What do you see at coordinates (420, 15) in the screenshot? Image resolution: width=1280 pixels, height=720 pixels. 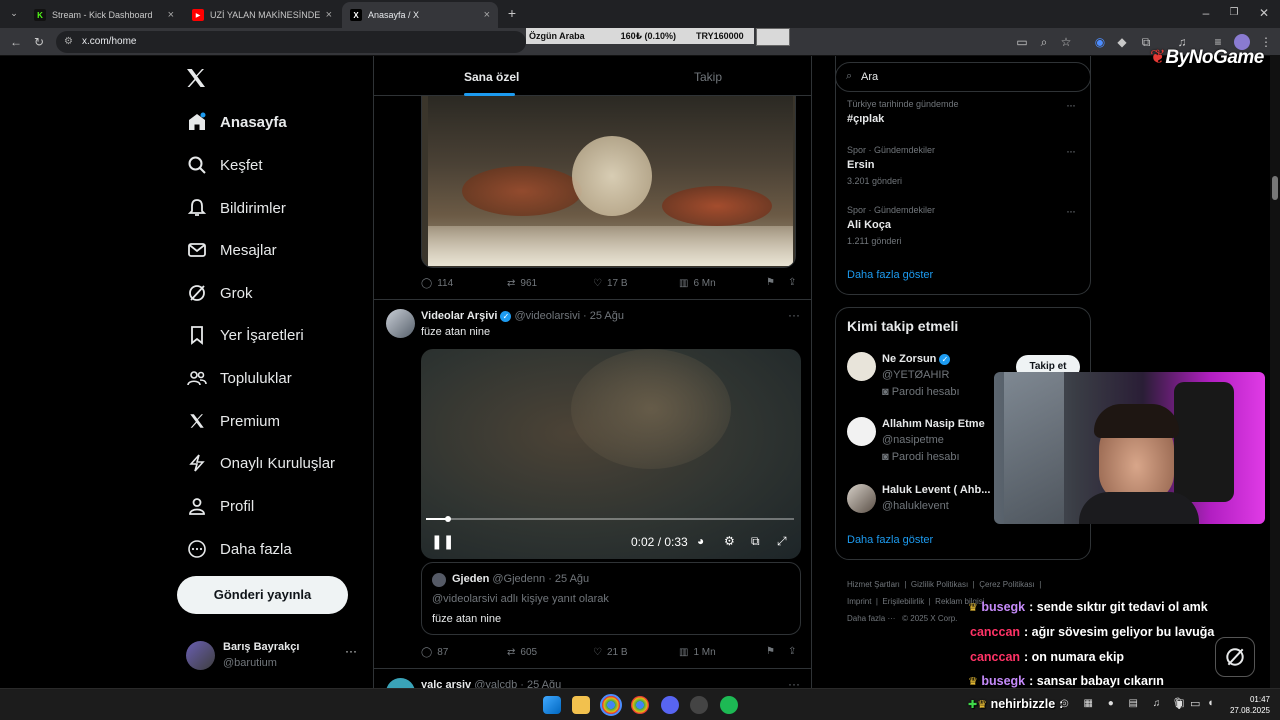 I see `tab-x-home: X Anasayfa / X ×` at bounding box center [420, 15].